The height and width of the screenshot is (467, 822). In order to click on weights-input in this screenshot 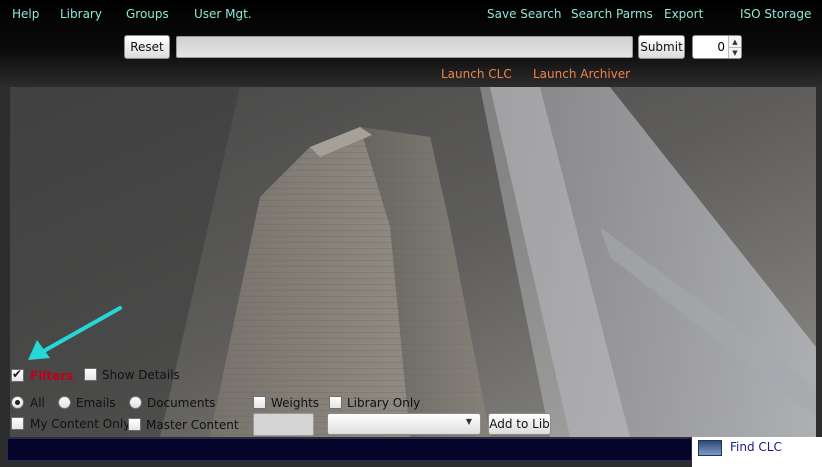, I will do `click(283, 424)`.